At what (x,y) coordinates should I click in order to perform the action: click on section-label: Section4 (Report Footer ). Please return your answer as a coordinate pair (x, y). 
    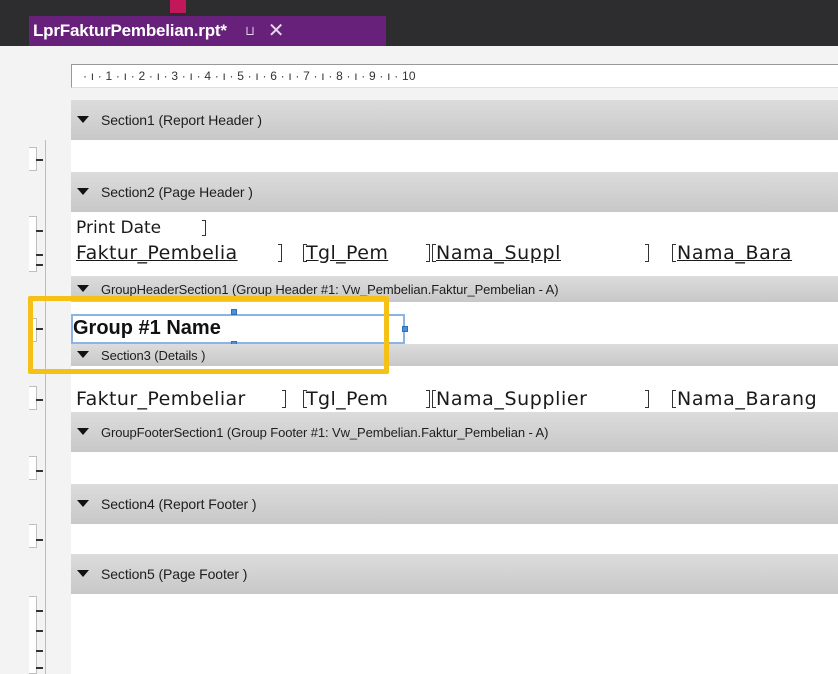
    Looking at the image, I should click on (179, 504).